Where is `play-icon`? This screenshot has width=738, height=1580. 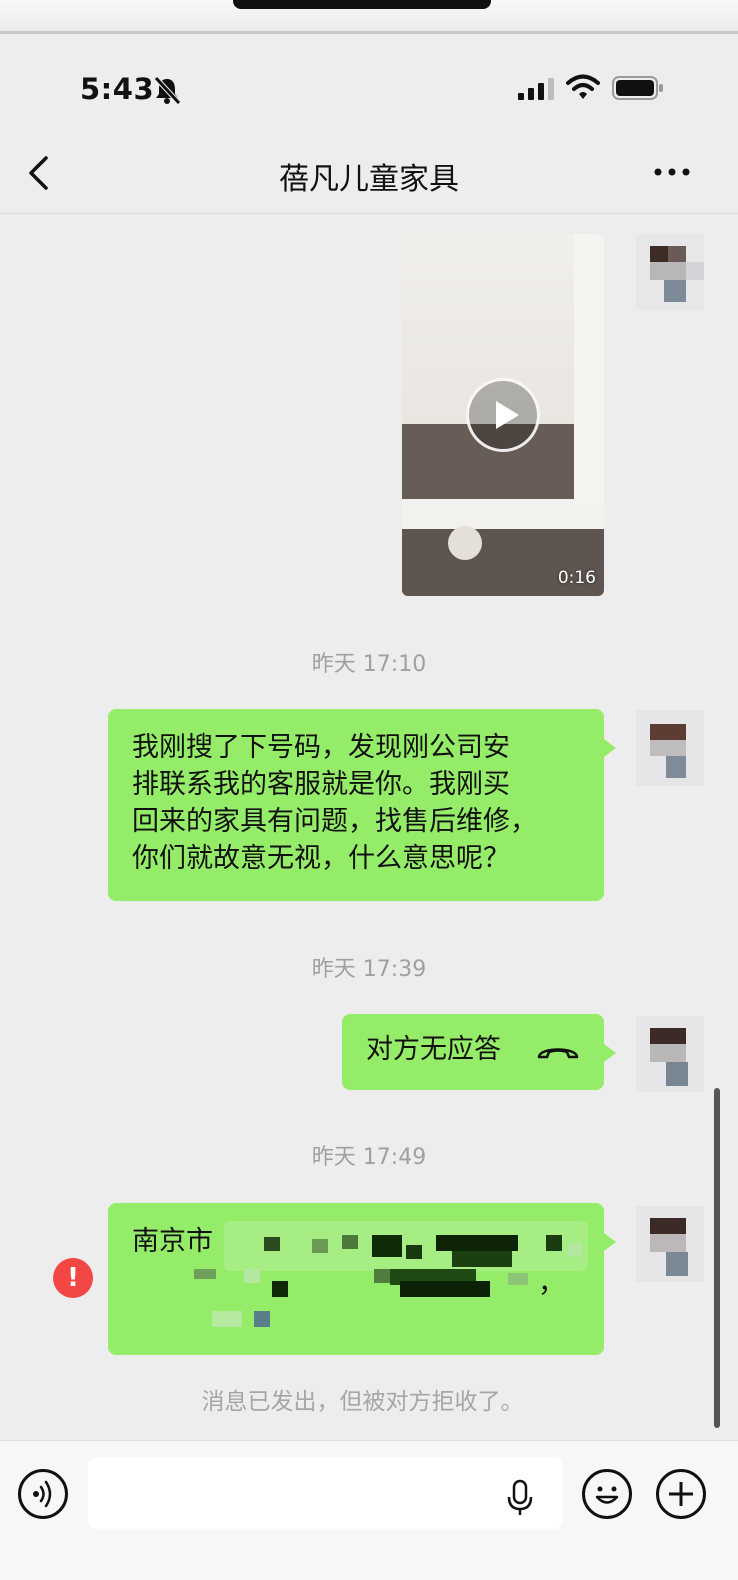
play-icon is located at coordinates (507, 415).